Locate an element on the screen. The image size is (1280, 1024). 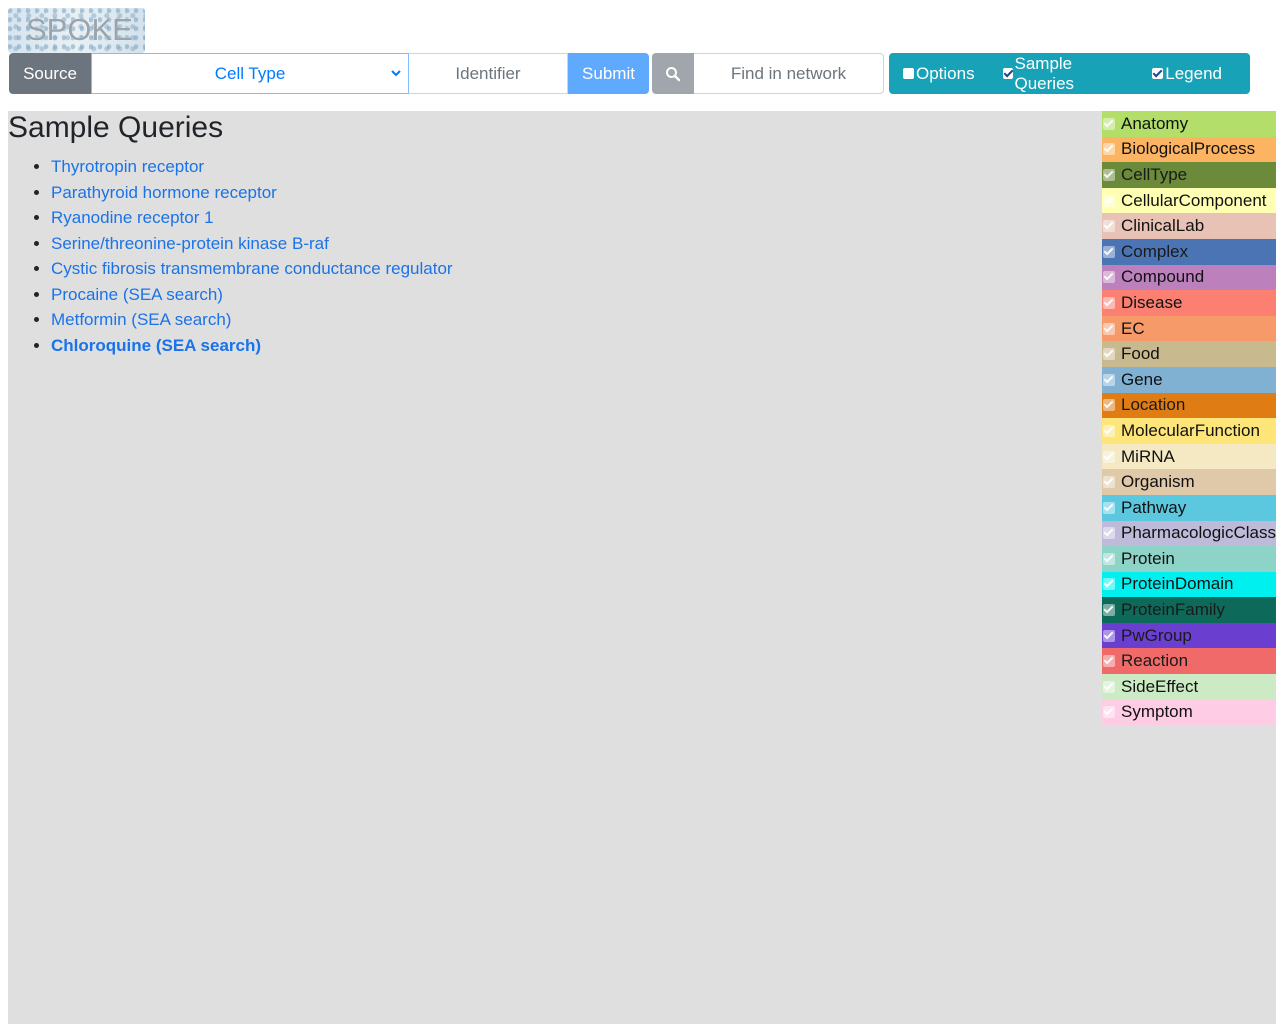
query-bar: Source Cell Type Identifier Submit is located at coordinates (329, 73).